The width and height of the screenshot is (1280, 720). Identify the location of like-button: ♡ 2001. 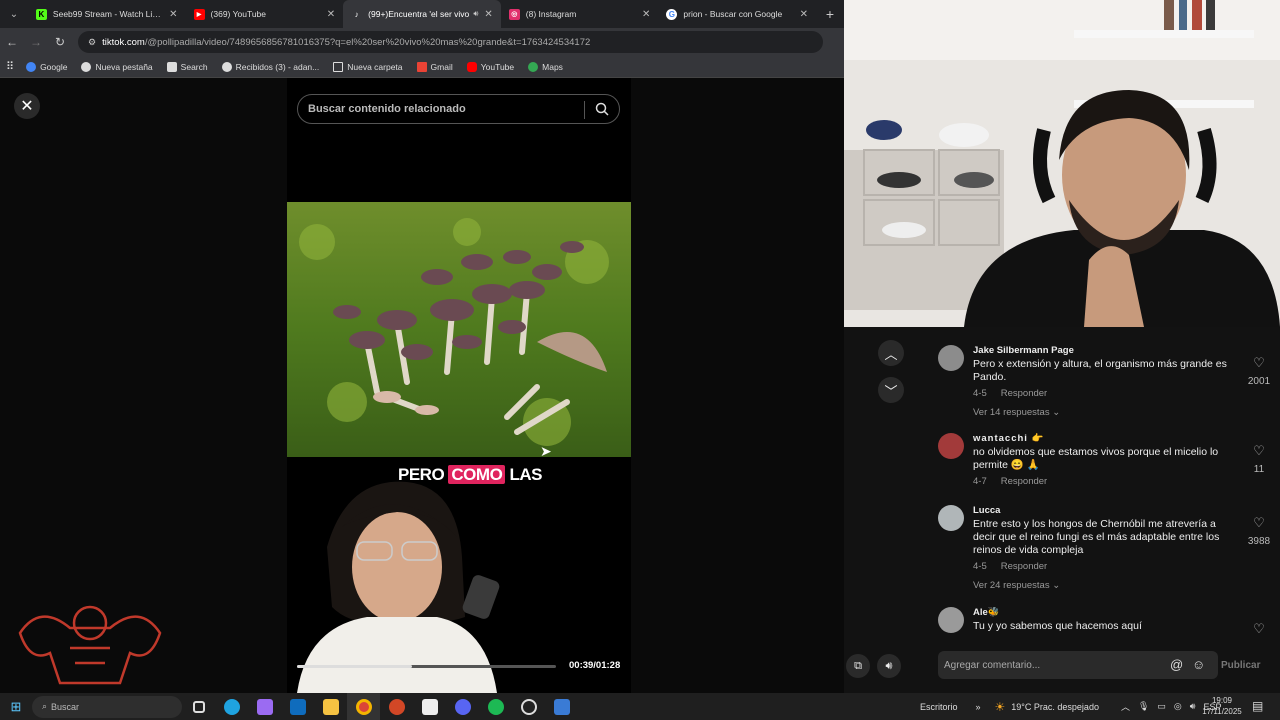
(1259, 372).